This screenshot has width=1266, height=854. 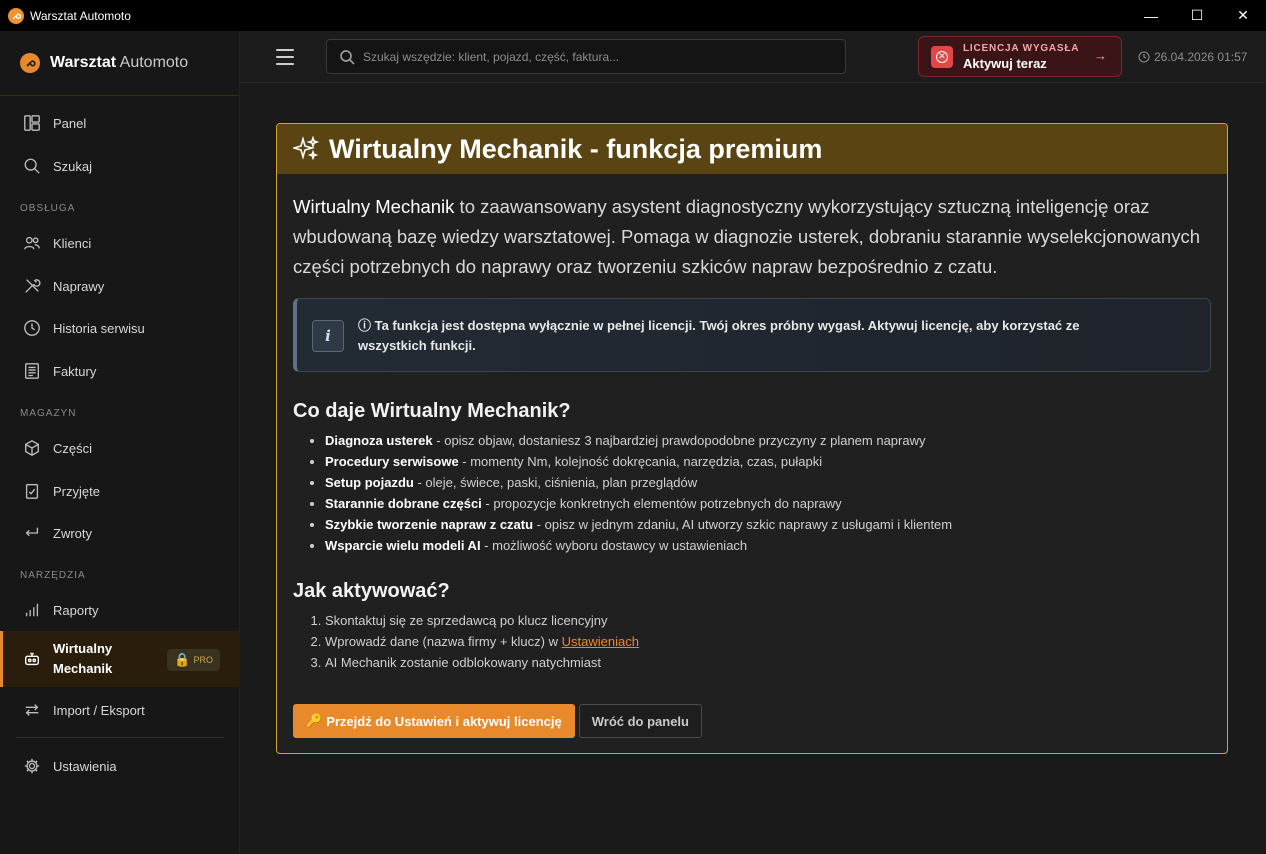 What do you see at coordinates (1243, 15) in the screenshot?
I see `close-button: ✕` at bounding box center [1243, 15].